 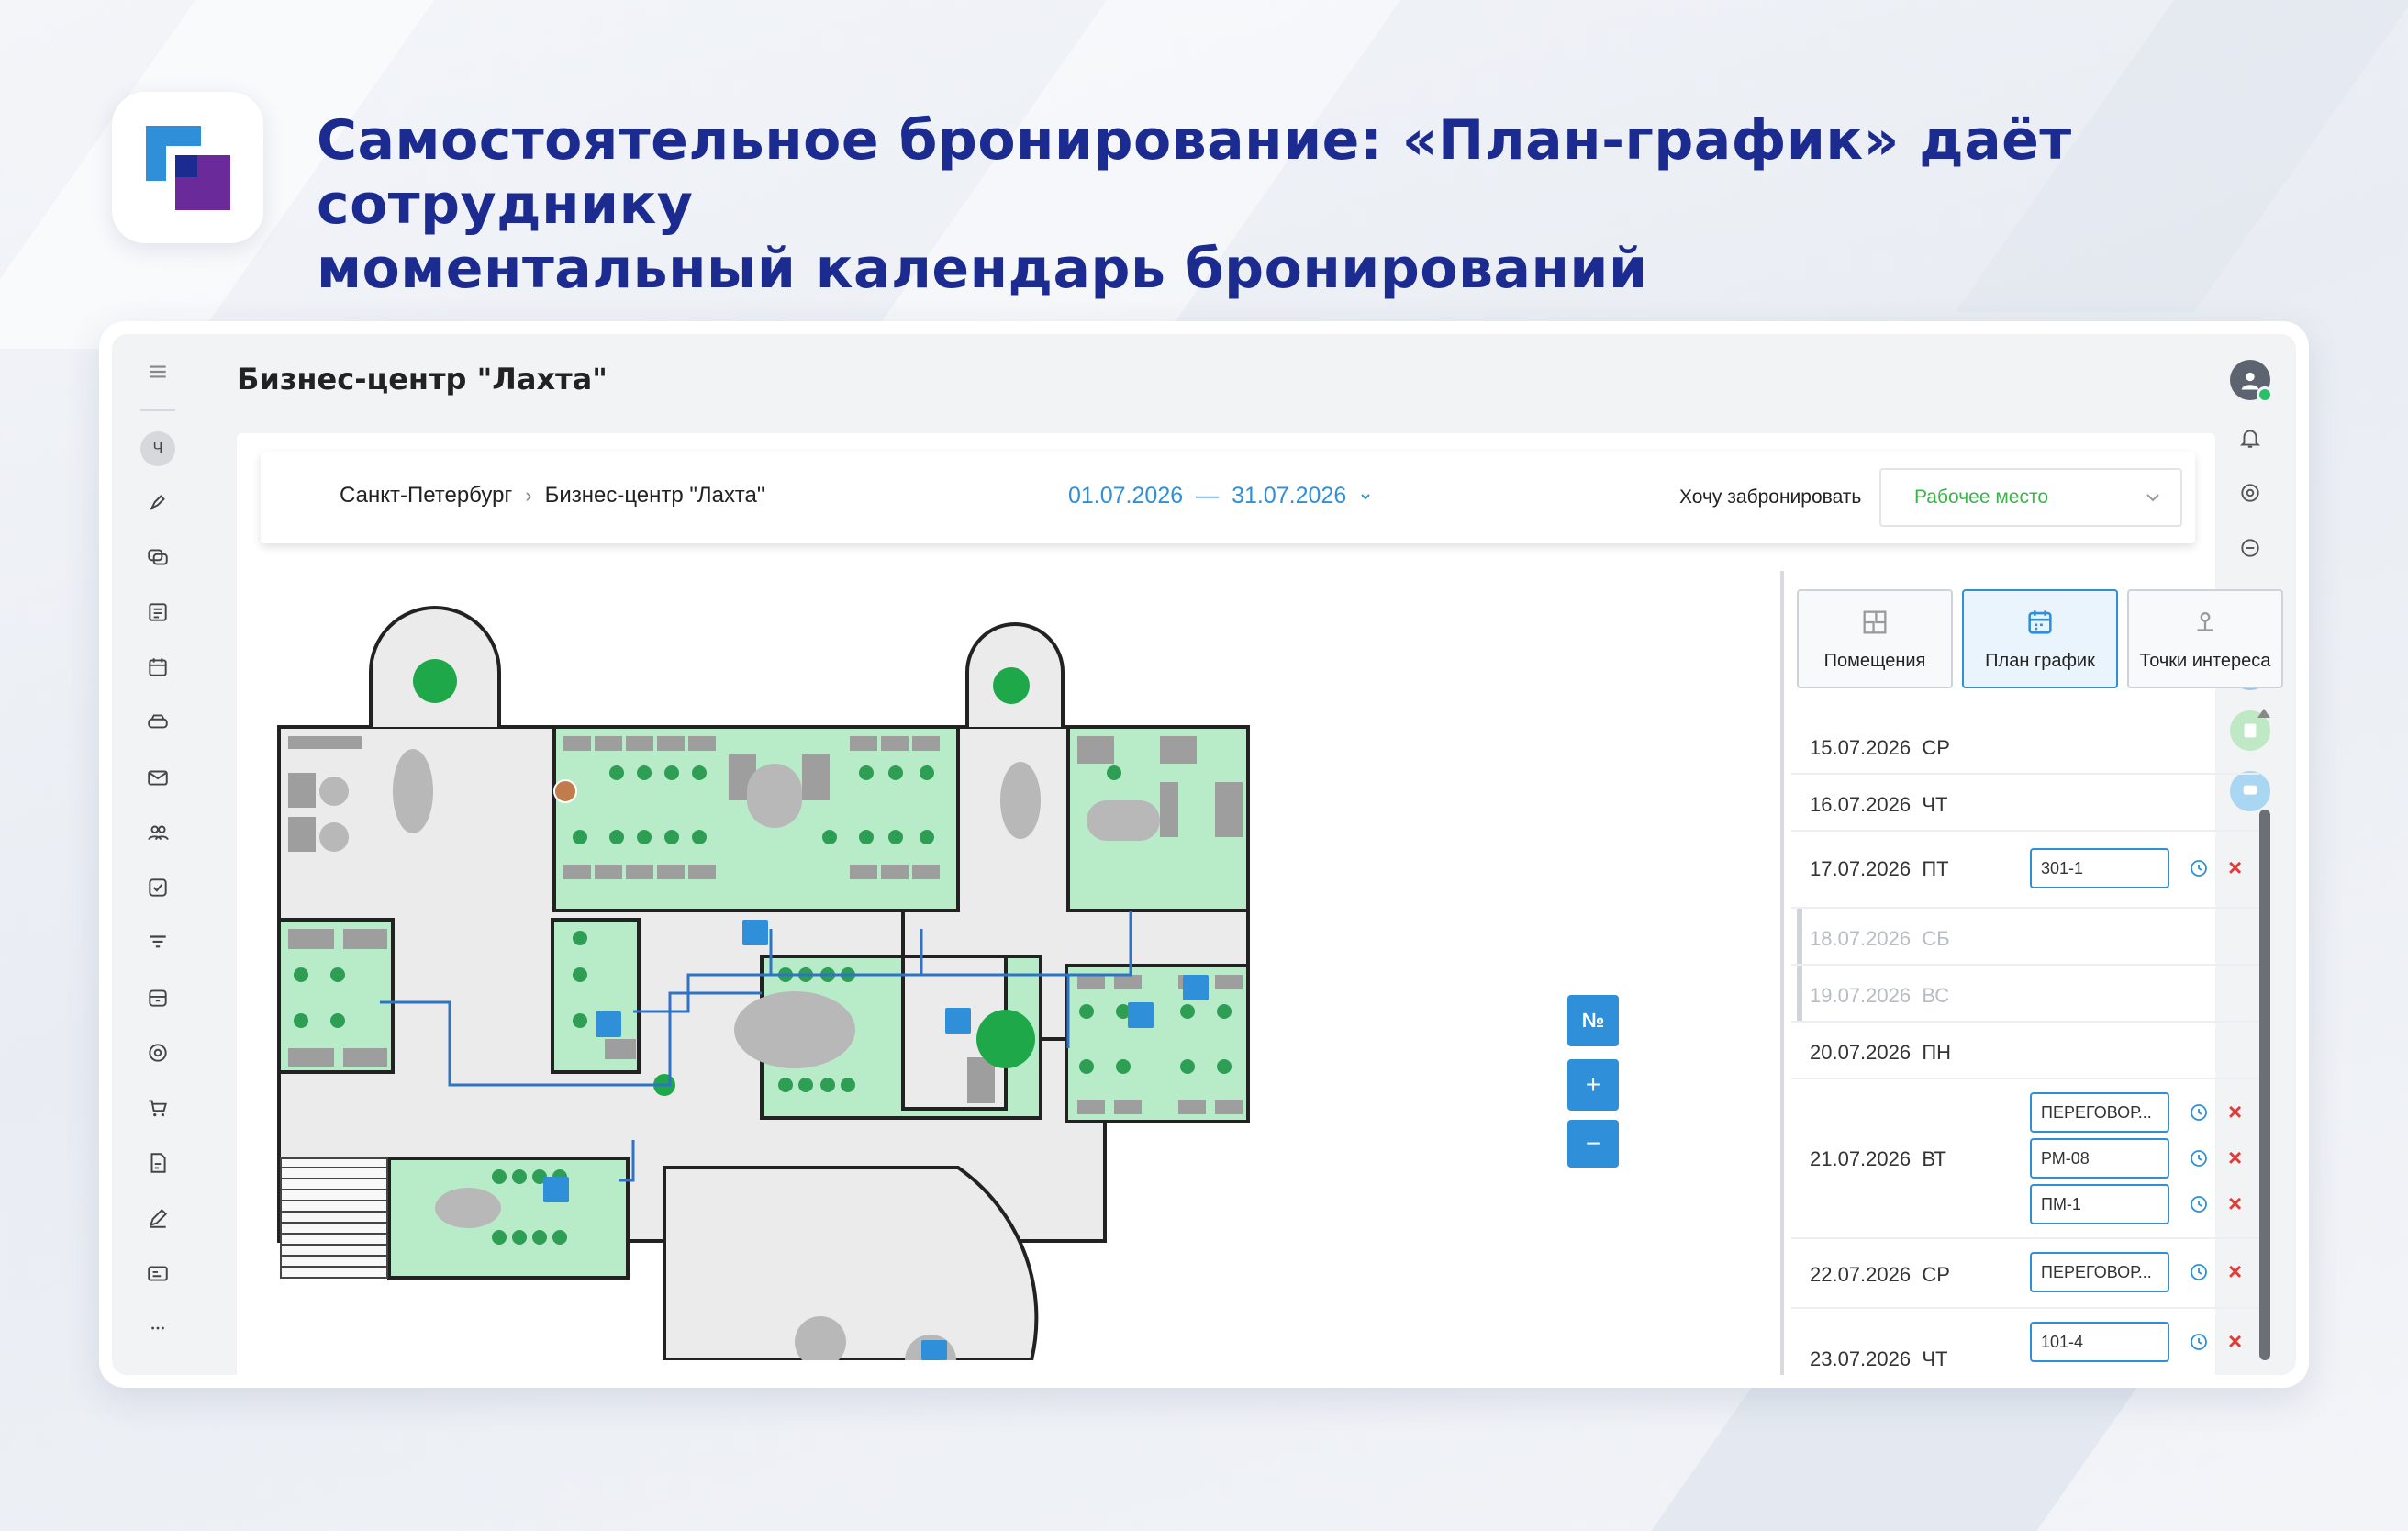 What do you see at coordinates (2205, 661) in the screenshot?
I see `tab-label: Точки интереса` at bounding box center [2205, 661].